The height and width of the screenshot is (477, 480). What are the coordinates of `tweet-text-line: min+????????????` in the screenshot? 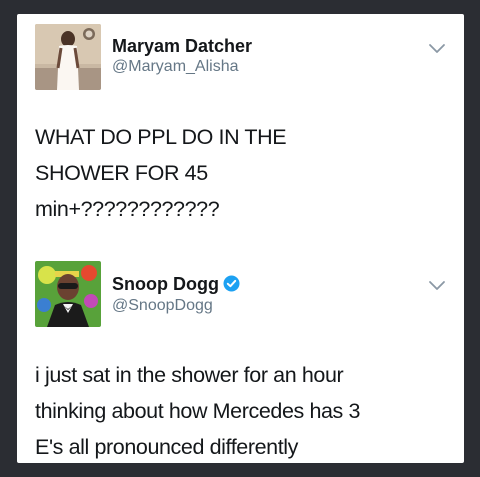 It's located at (127, 209).